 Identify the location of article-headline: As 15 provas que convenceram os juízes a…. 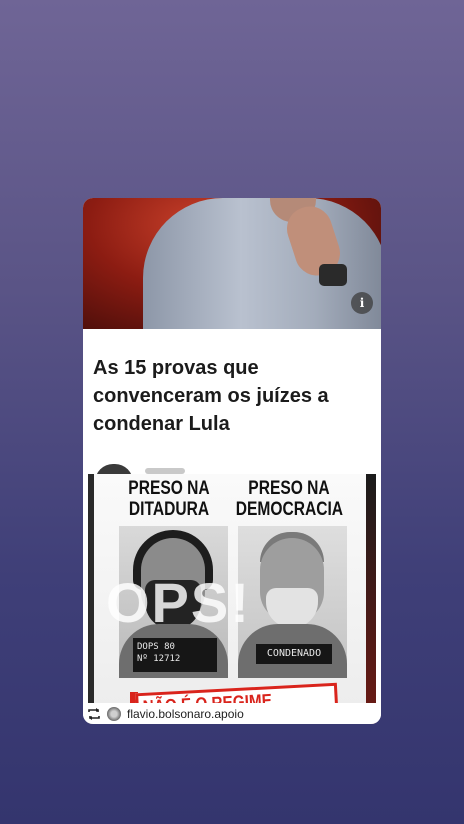
(233, 396).